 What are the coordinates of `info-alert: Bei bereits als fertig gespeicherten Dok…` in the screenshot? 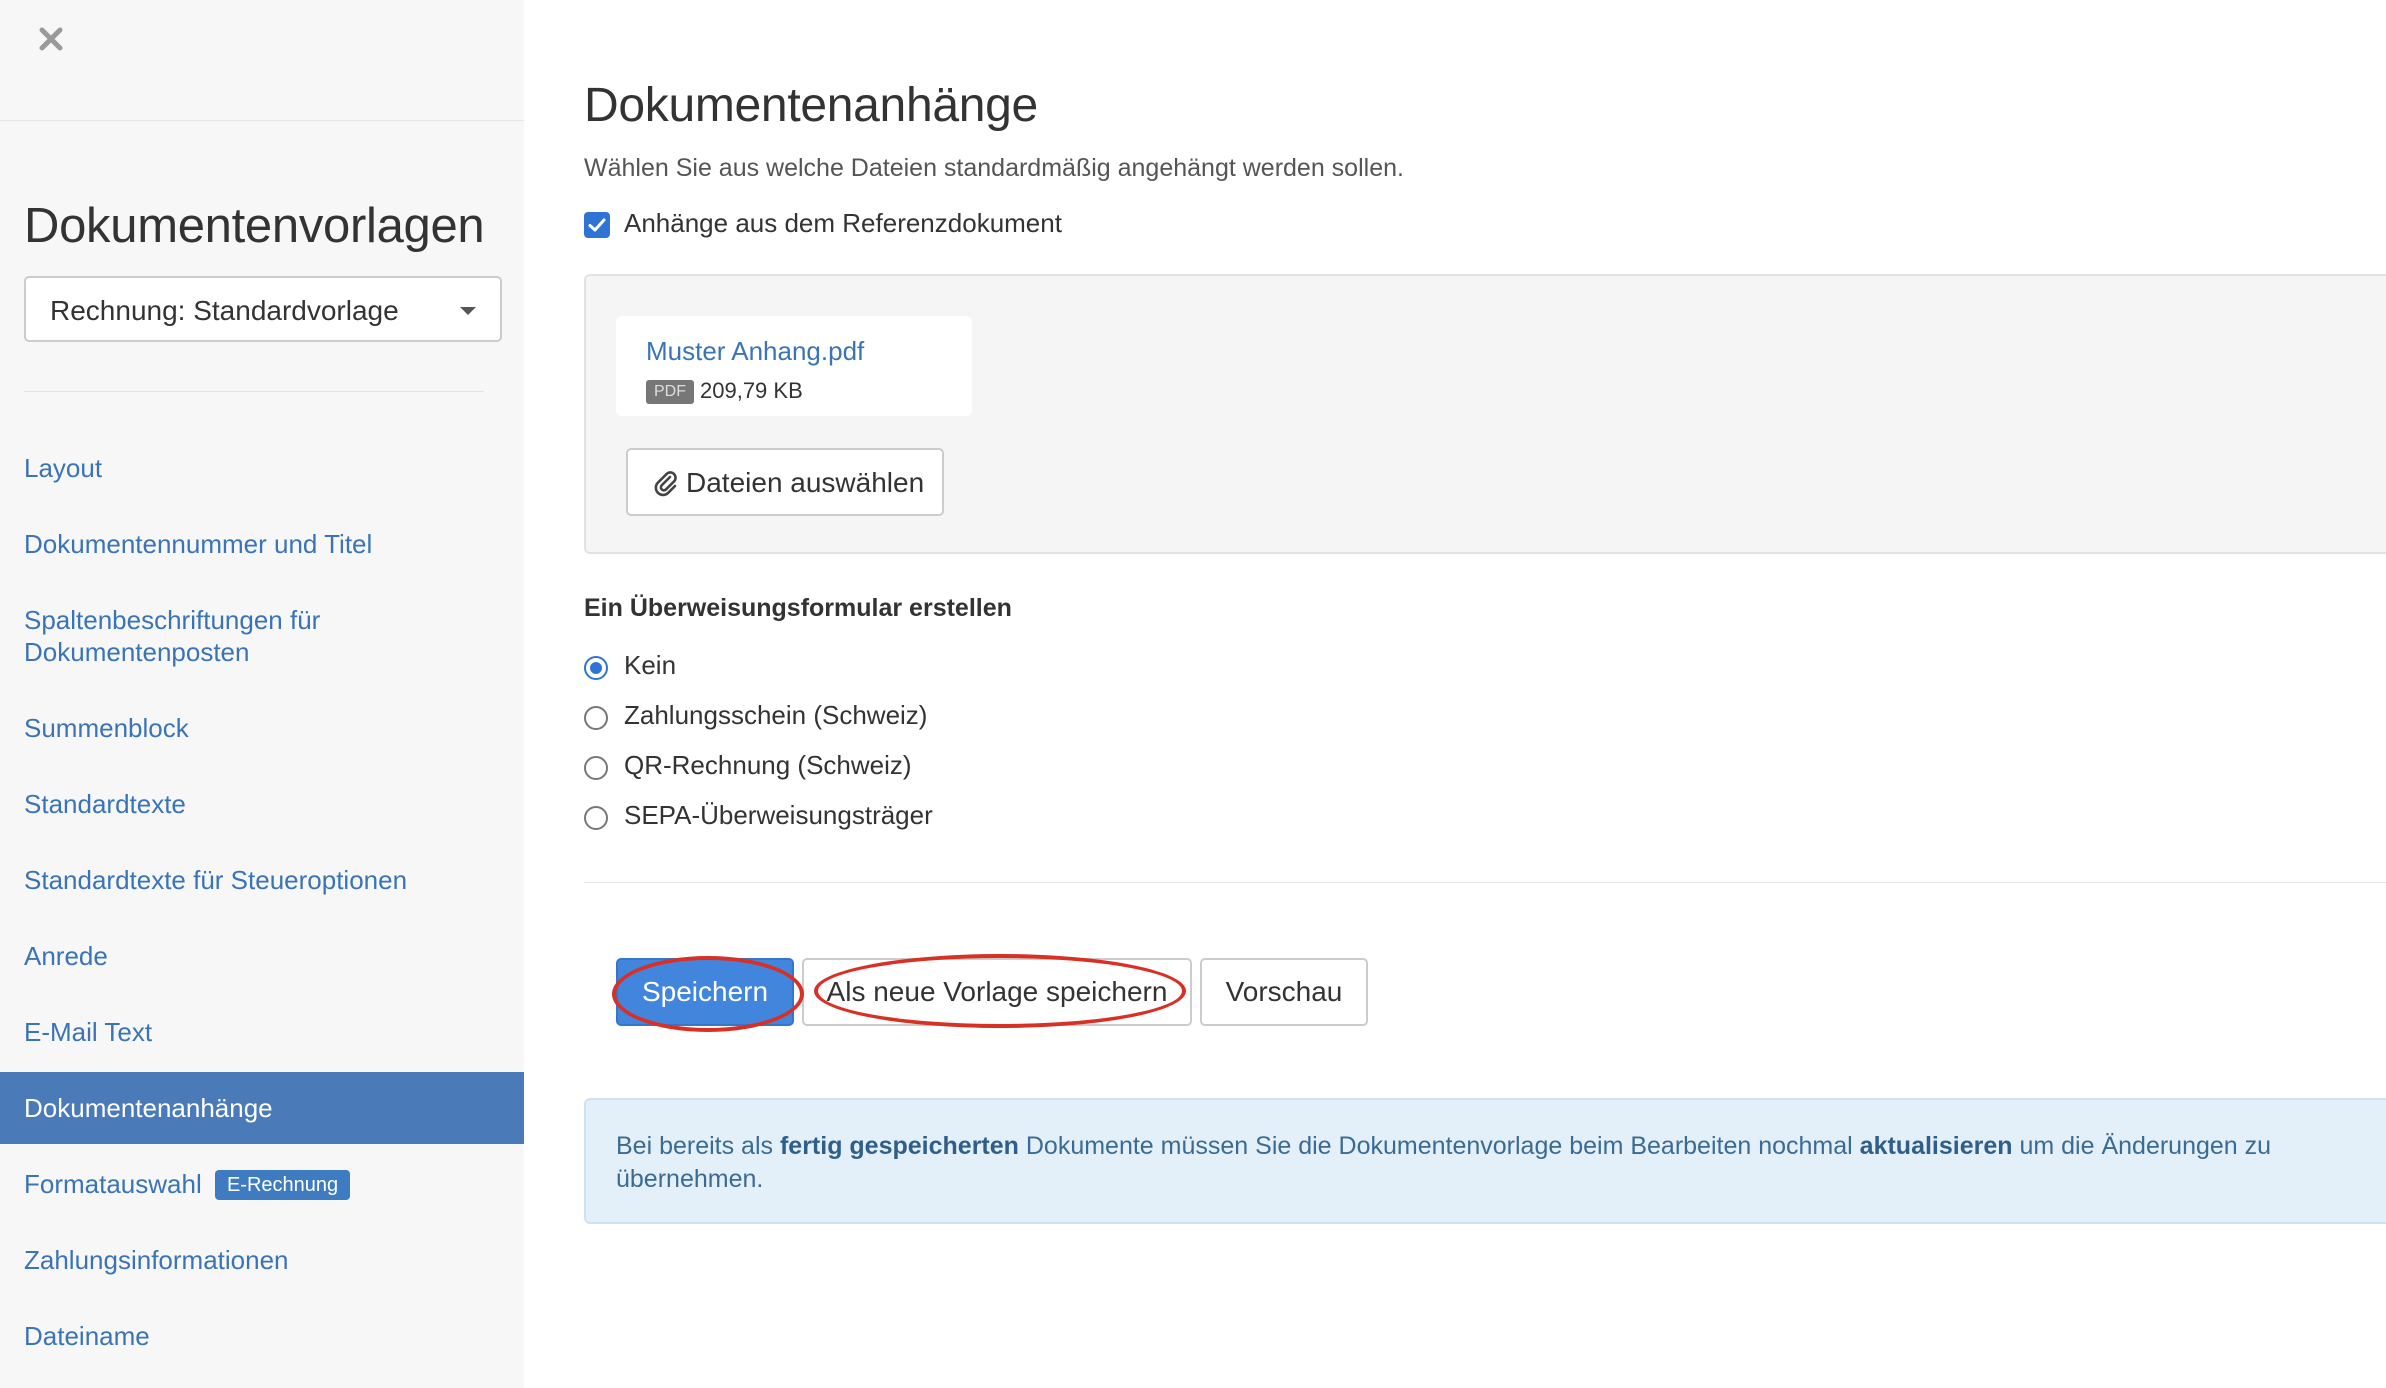 It's located at (1485, 1161).